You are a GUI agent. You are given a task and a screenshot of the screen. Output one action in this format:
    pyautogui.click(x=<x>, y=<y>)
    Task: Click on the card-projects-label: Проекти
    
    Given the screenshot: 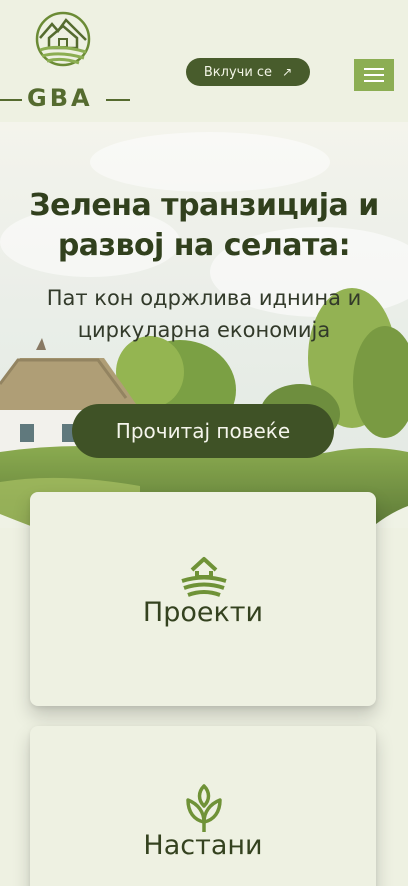 What is the action you would take?
    pyautogui.click(x=203, y=612)
    